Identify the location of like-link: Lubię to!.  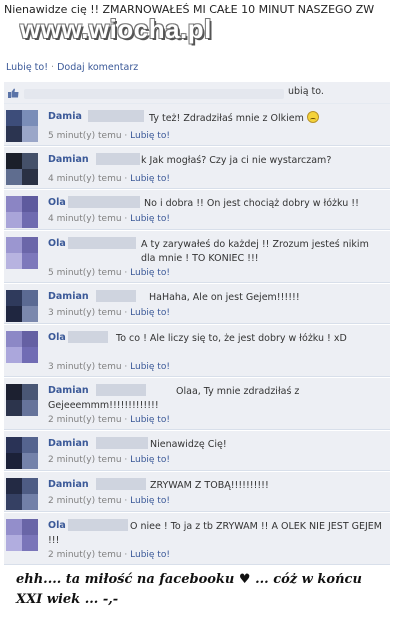
(27, 67).